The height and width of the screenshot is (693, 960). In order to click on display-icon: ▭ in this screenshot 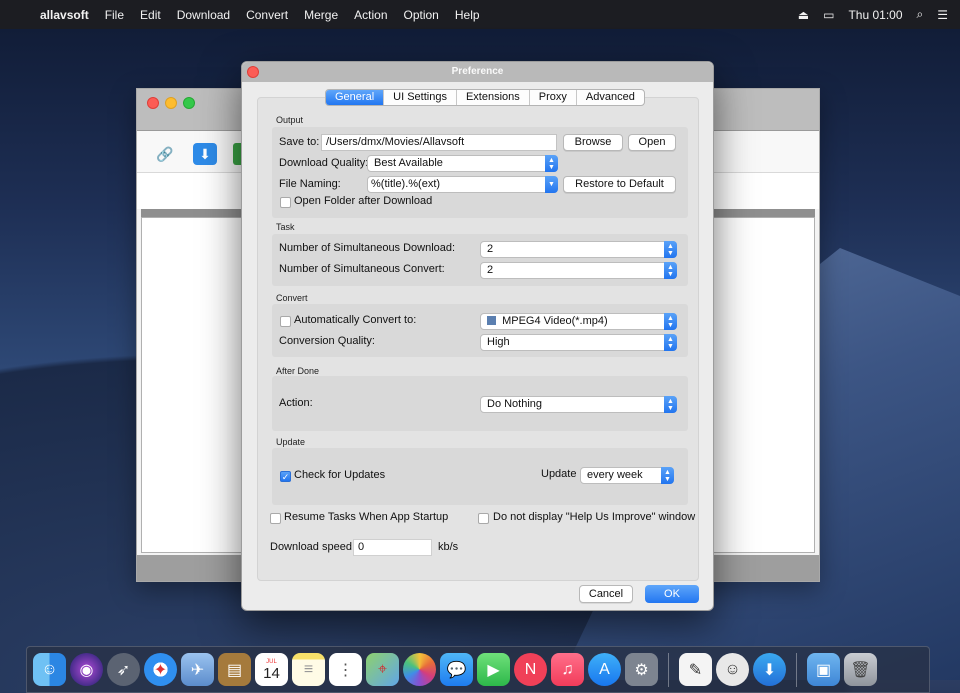, I will do `click(828, 15)`.